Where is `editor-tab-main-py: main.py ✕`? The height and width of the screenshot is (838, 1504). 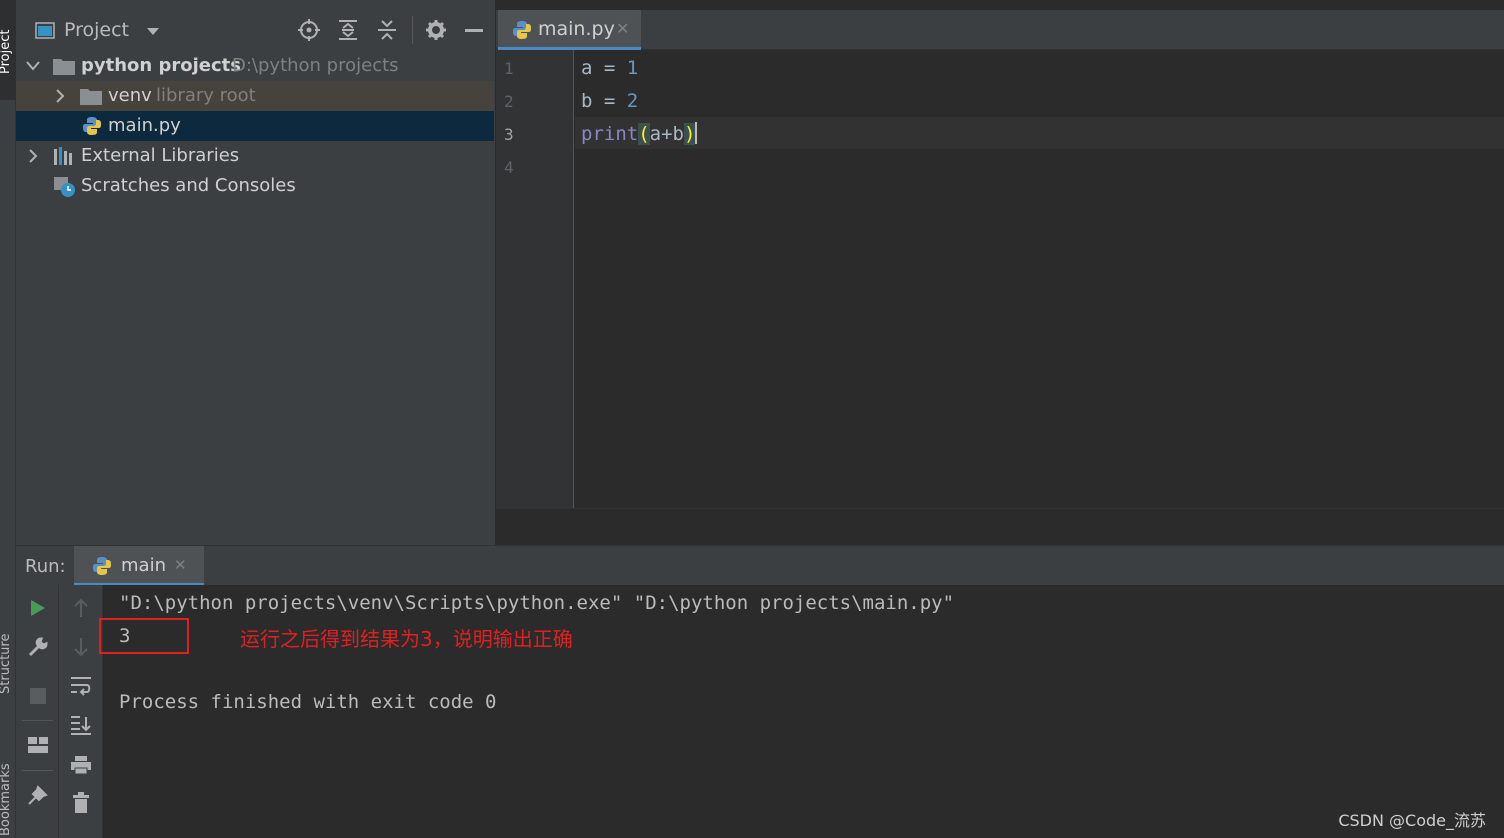
editor-tab-main-py: main.py ✕ is located at coordinates (569, 30).